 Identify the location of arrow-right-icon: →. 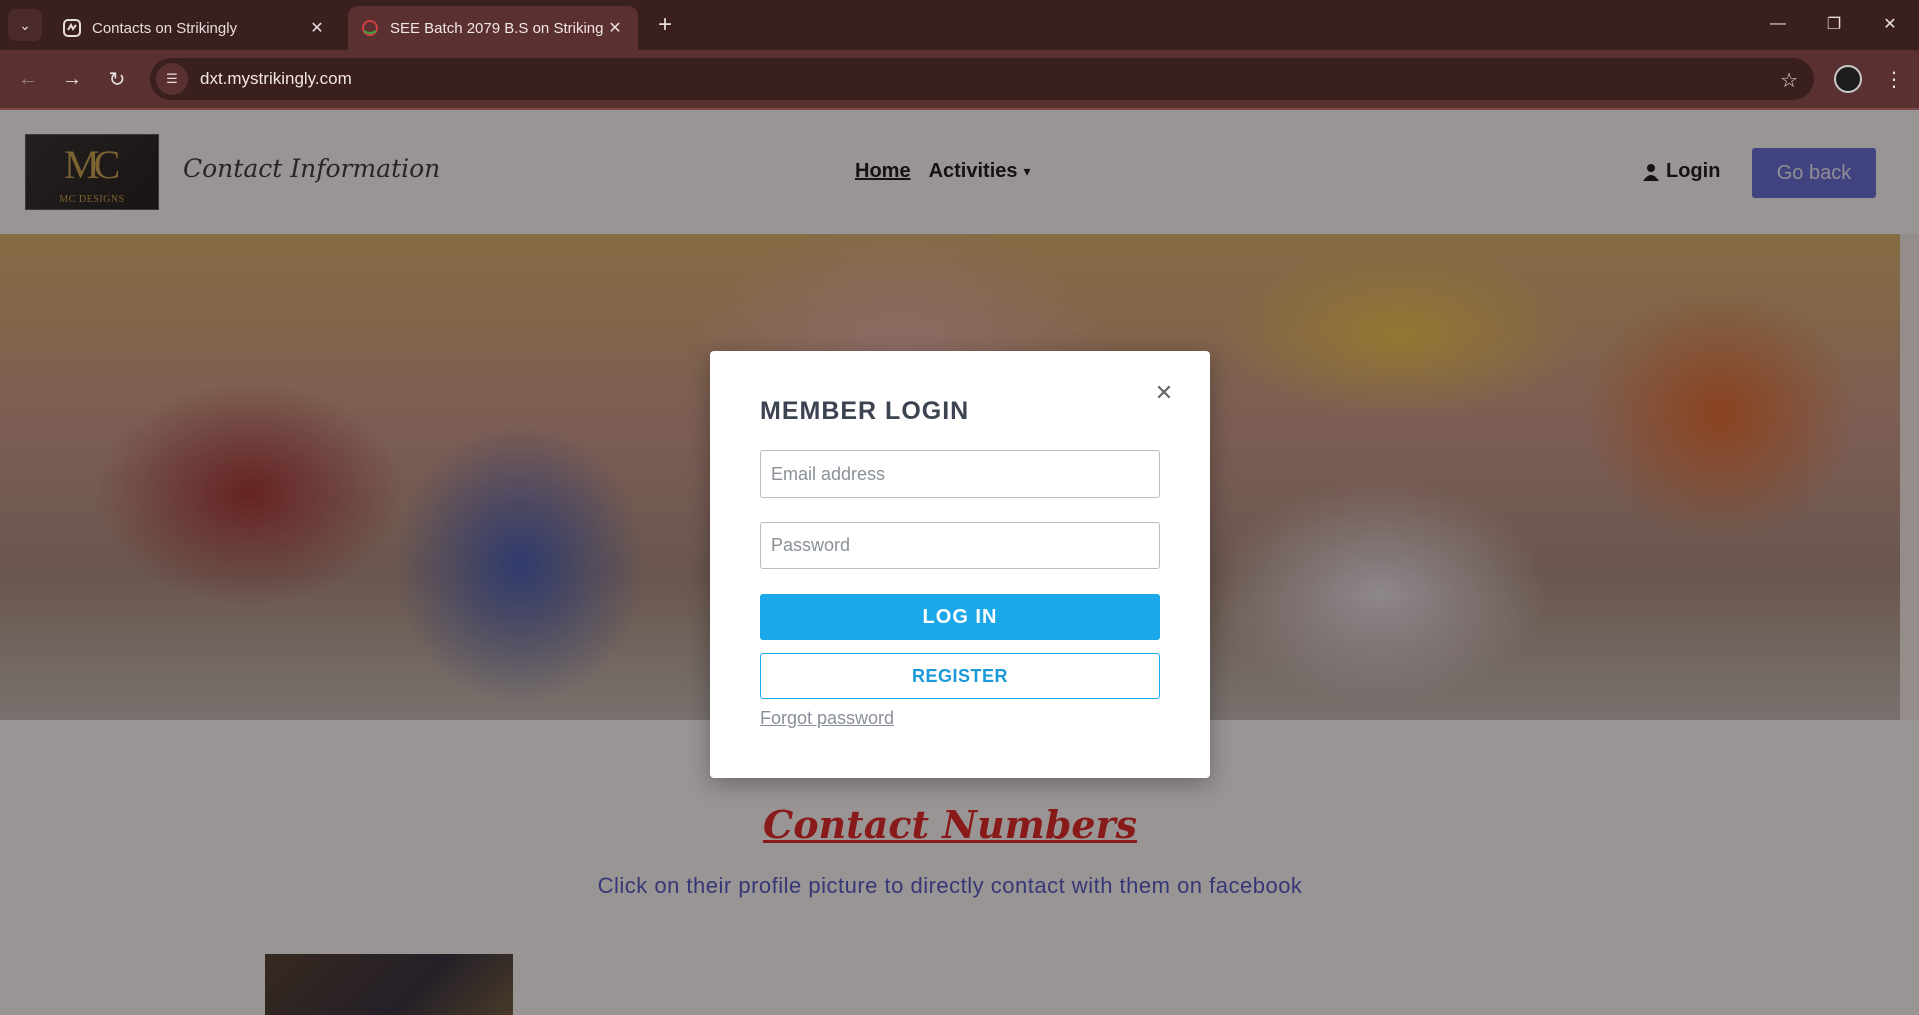
(72, 78).